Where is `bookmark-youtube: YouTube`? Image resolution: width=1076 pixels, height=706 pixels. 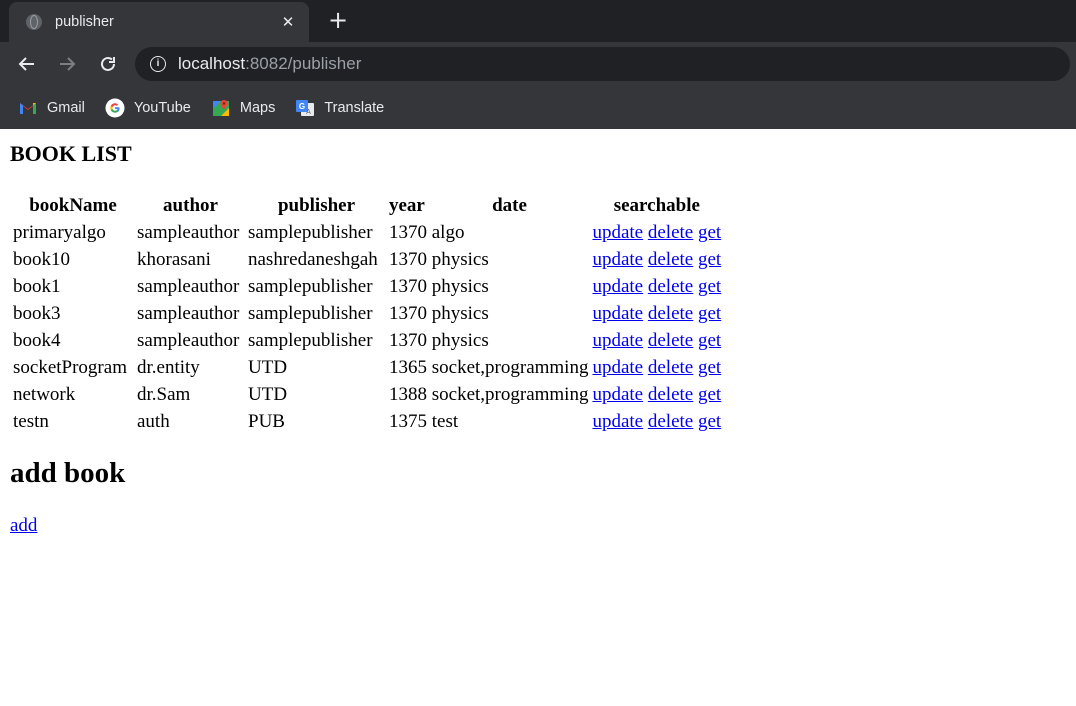
bookmark-youtube: YouTube is located at coordinates (148, 108).